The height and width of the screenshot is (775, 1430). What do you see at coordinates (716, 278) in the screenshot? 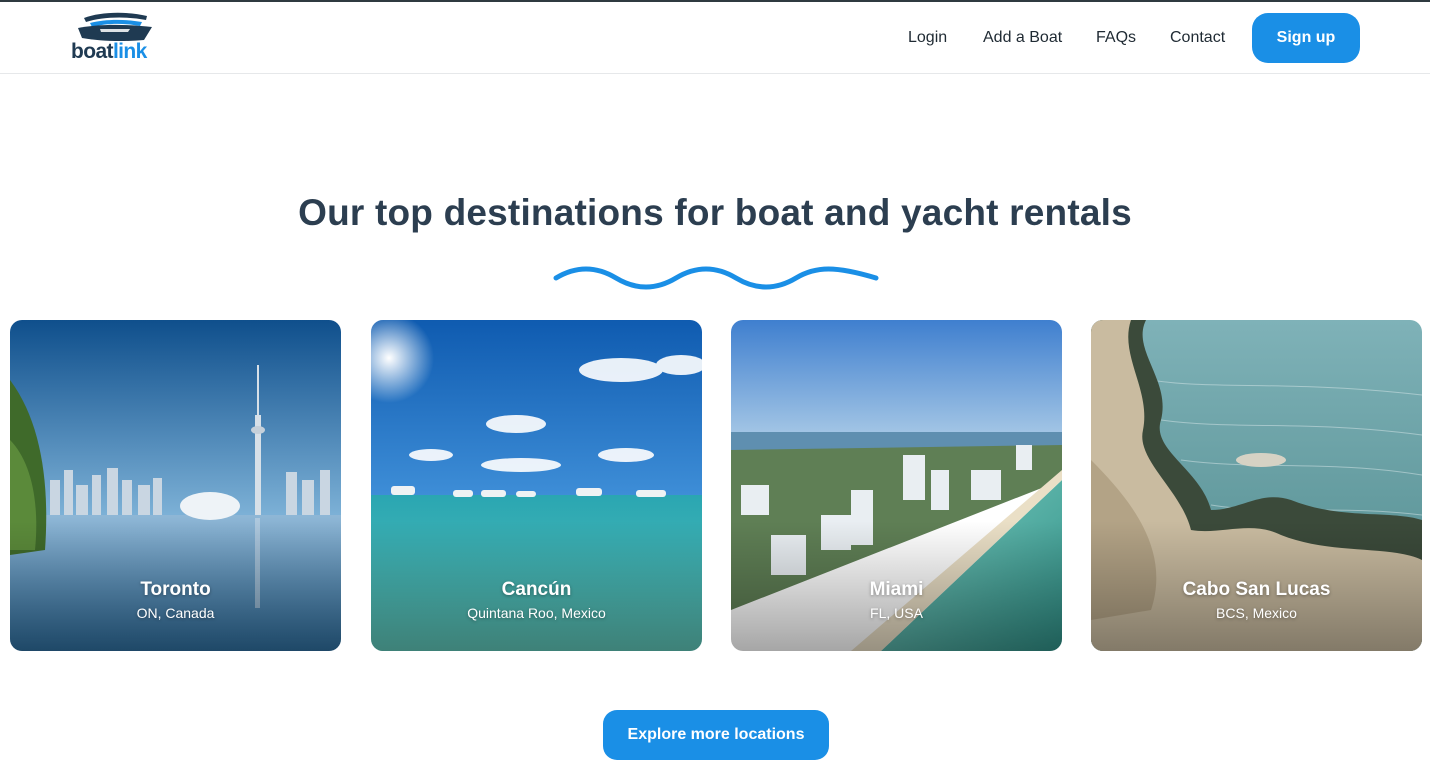
I see `wave-icon` at bounding box center [716, 278].